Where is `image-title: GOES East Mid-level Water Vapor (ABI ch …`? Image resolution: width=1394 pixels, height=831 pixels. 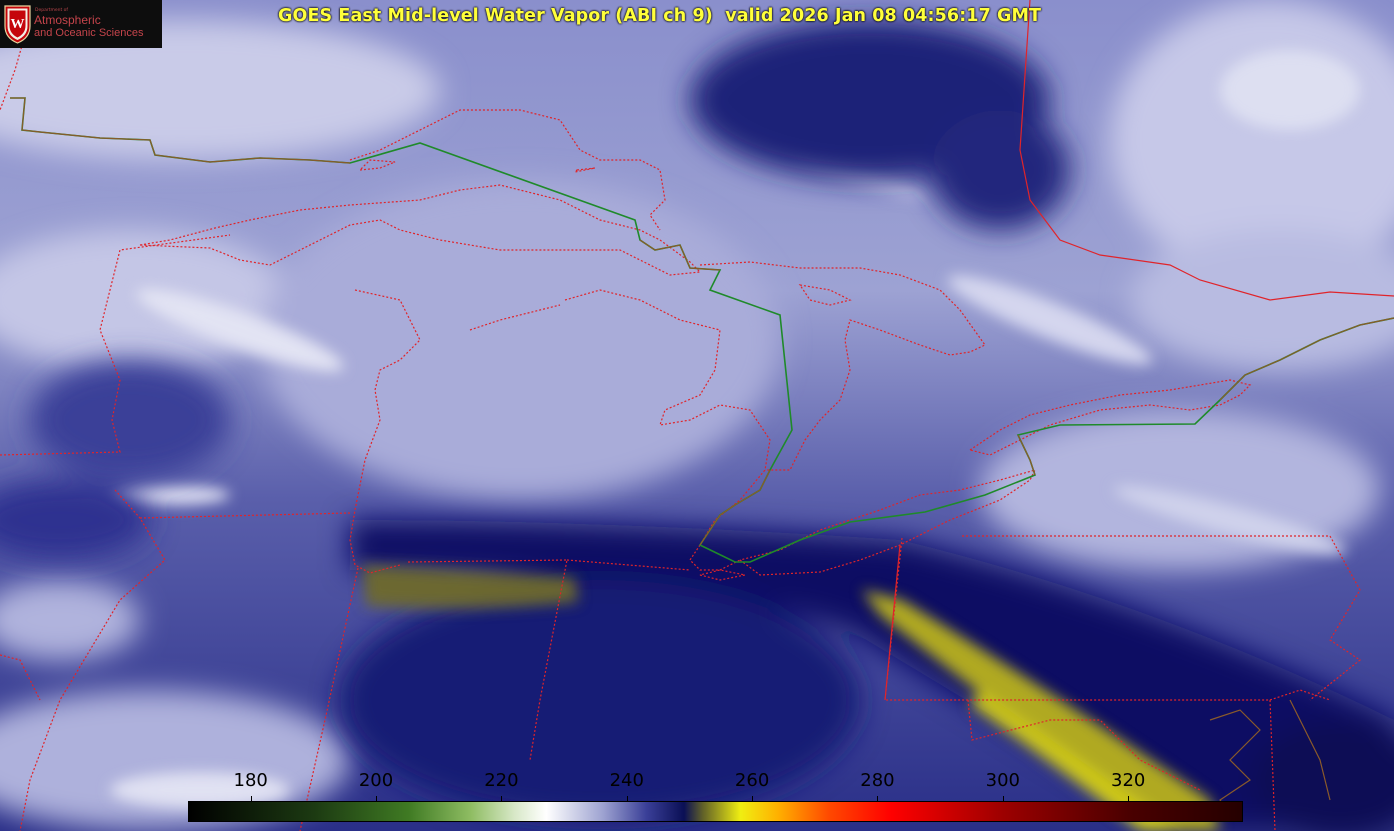
image-title: GOES East Mid-level Water Vapor (ABI ch … is located at coordinates (660, 16).